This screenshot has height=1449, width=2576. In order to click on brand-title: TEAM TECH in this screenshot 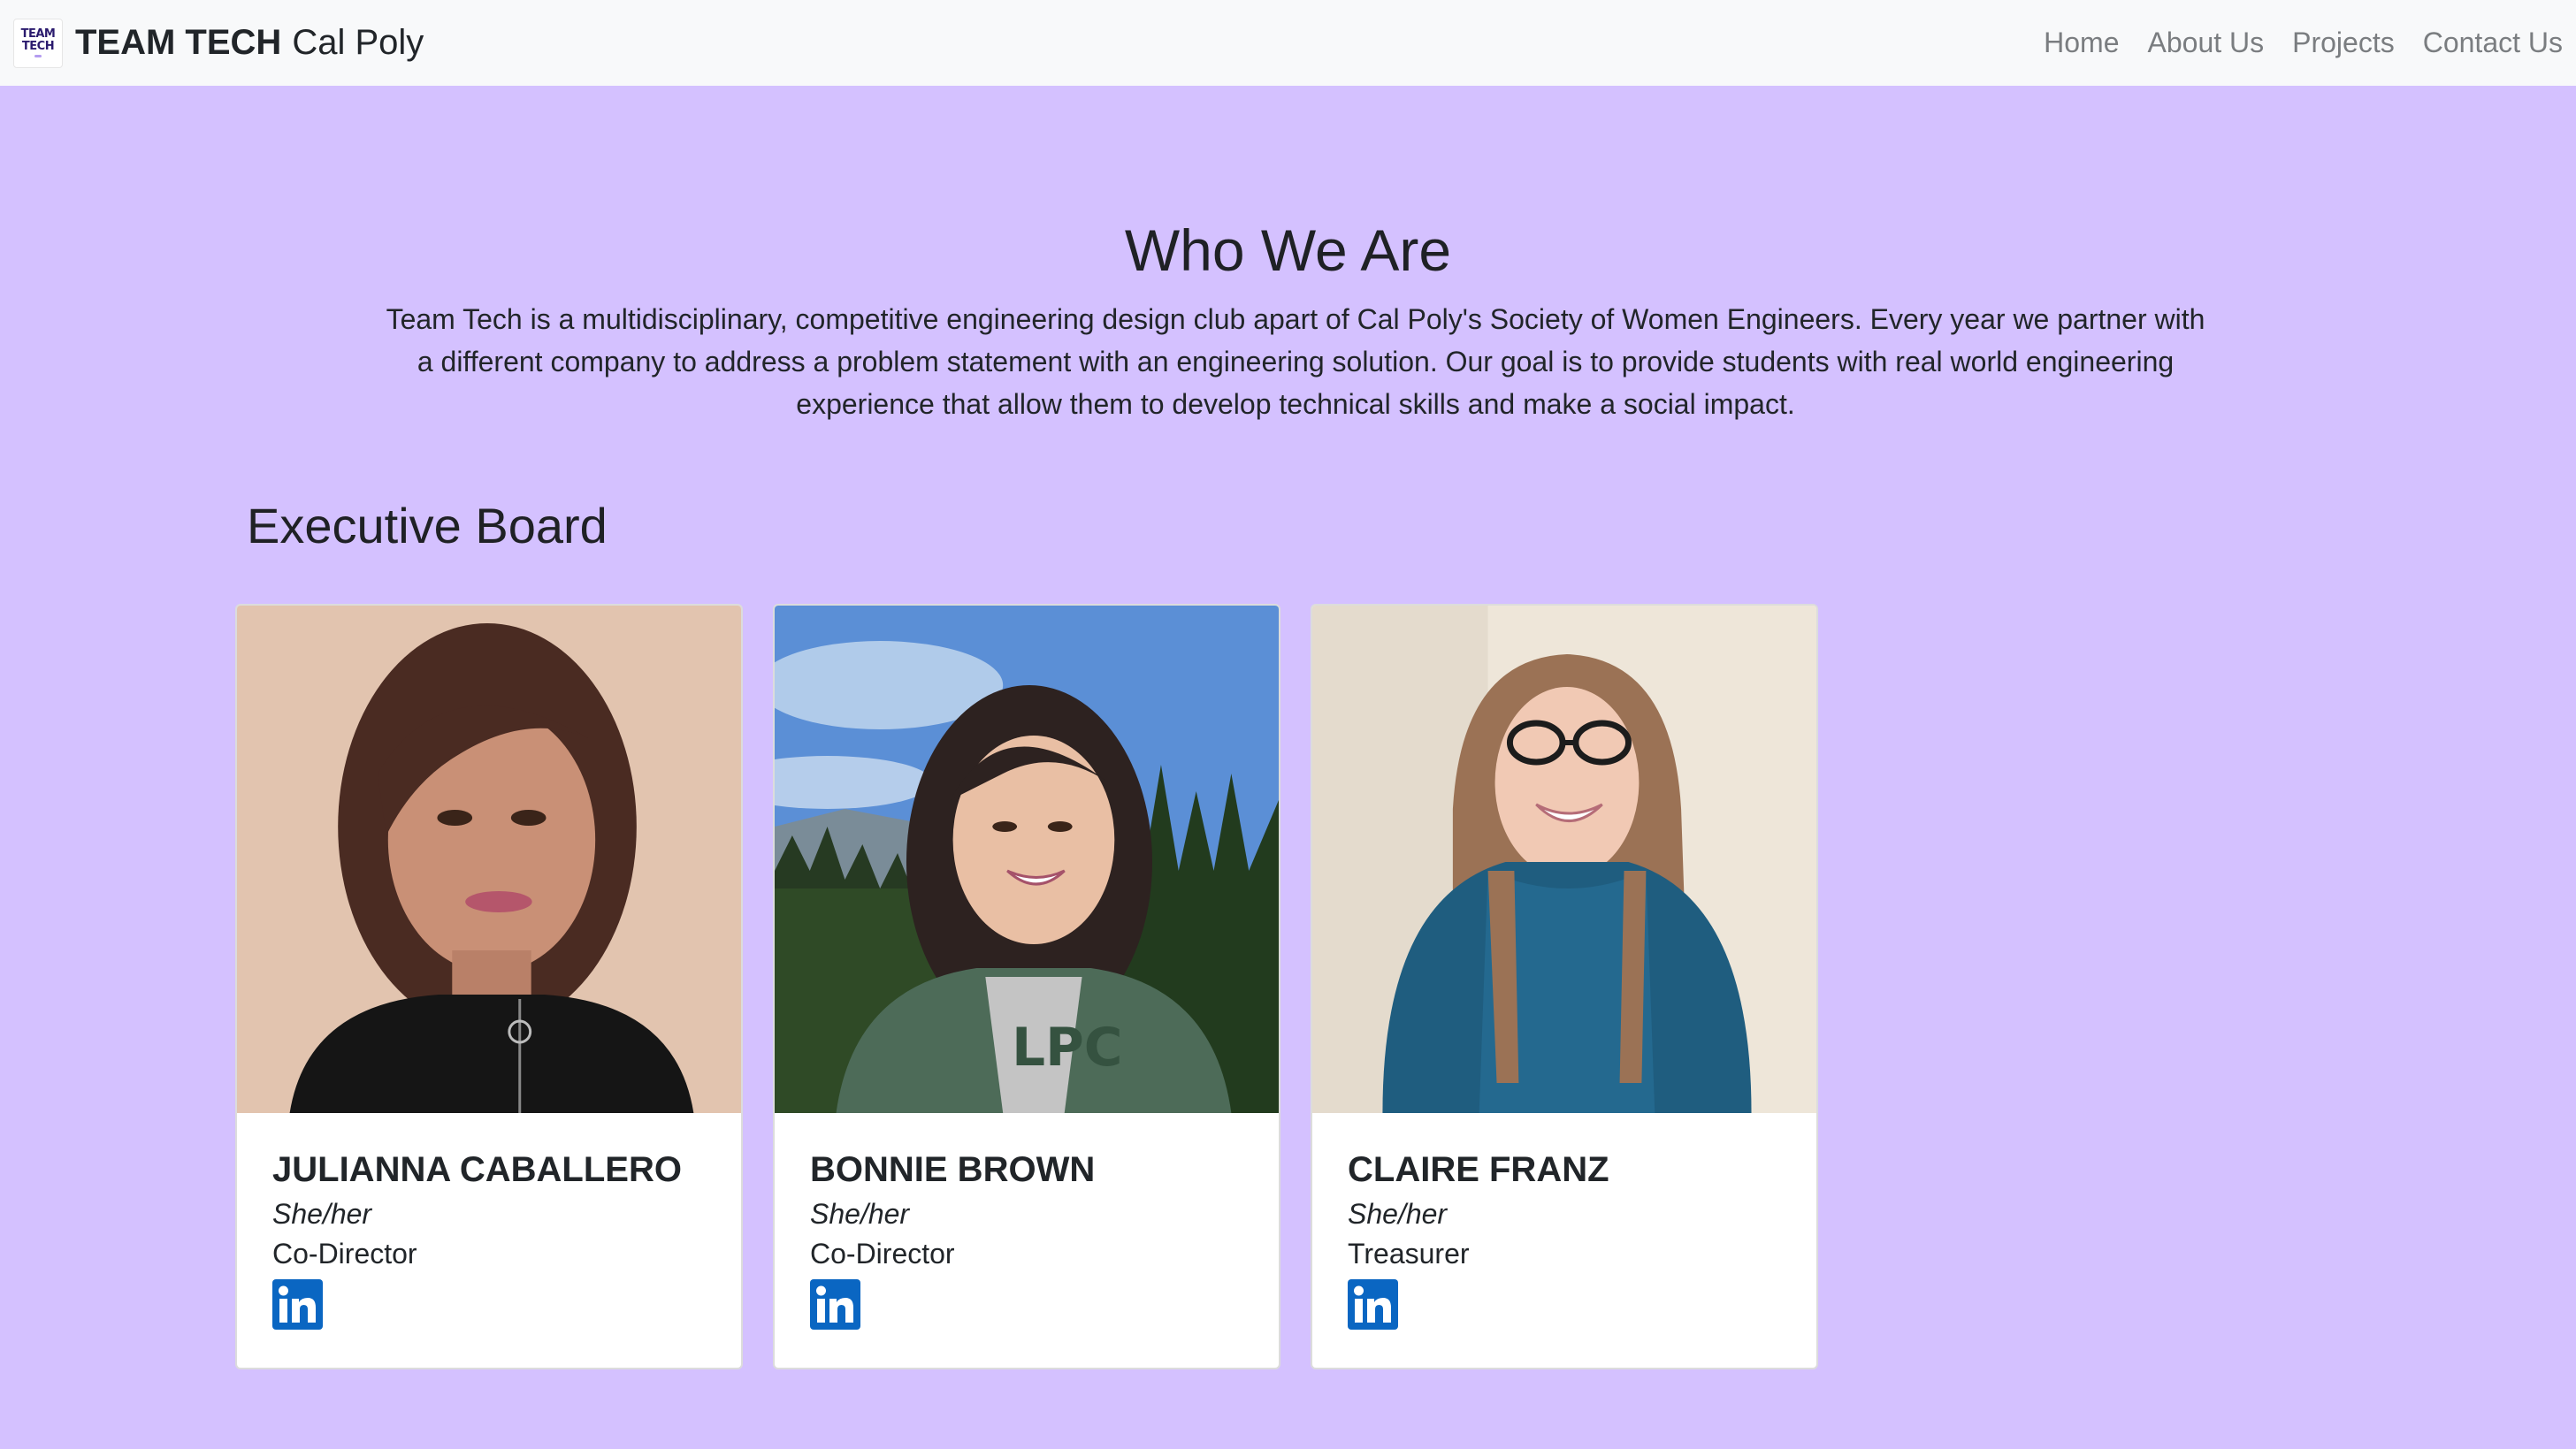, I will do `click(179, 42)`.